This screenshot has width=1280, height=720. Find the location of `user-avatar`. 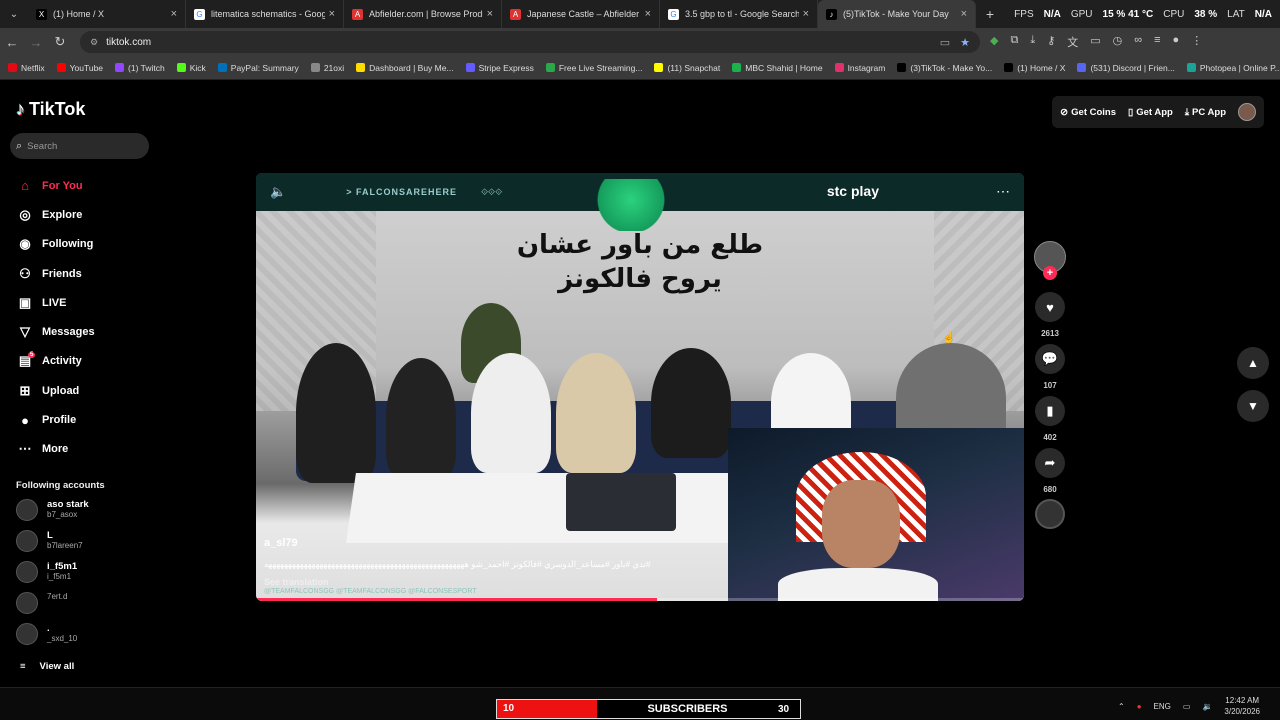

user-avatar is located at coordinates (1247, 112).